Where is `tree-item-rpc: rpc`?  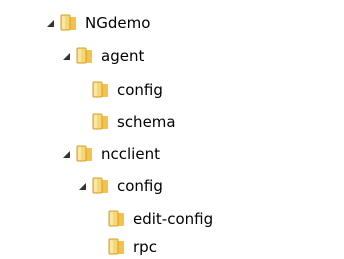
tree-item-rpc: rpc is located at coordinates (124, 247).